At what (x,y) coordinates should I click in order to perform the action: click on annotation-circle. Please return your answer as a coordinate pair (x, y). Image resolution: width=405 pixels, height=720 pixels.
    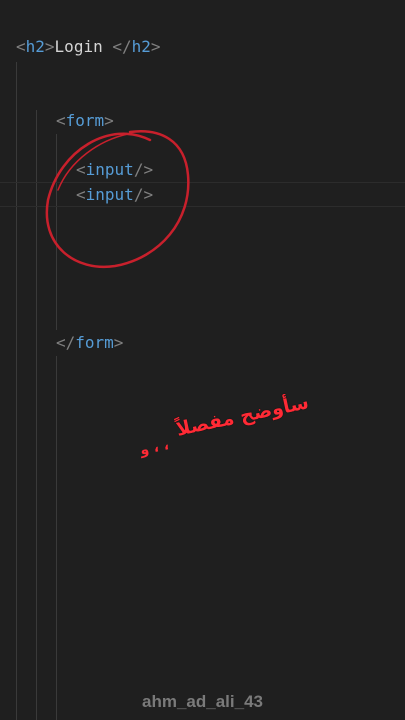
    Looking at the image, I should click on (117, 199).